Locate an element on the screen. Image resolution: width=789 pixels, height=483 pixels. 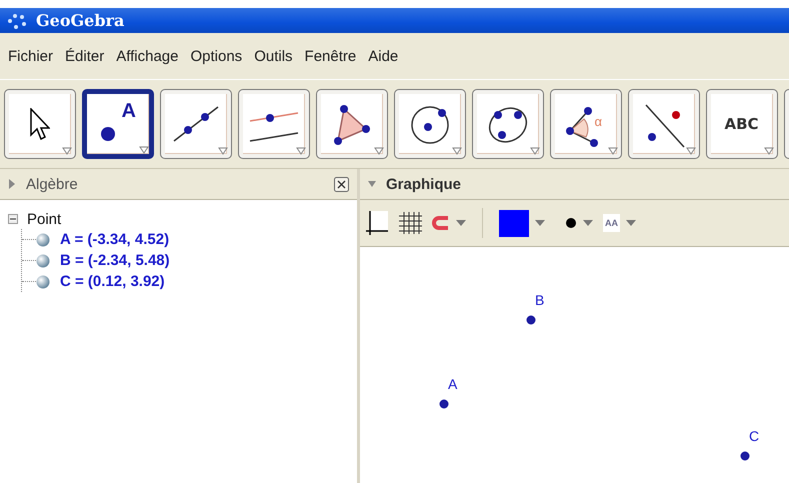
tool-label: ABC is located at coordinates (741, 123).